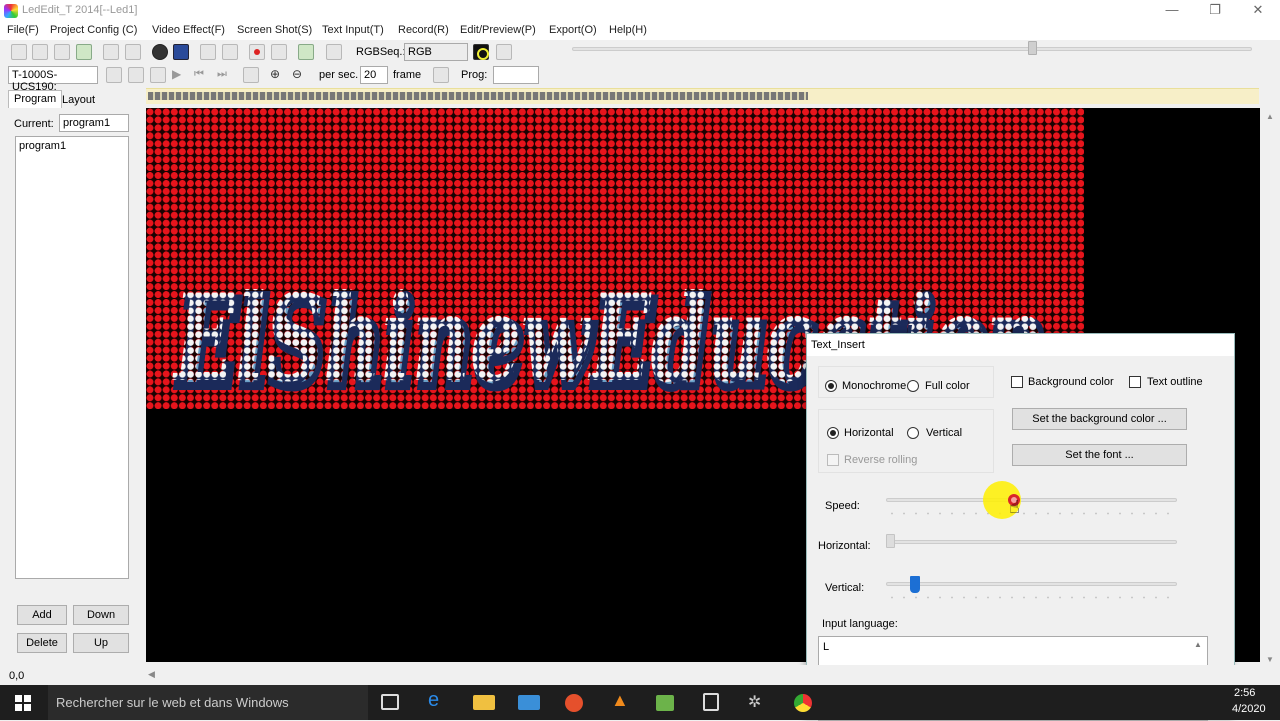 This screenshot has height=721, width=1280. What do you see at coordinates (1271, 386) in the screenshot?
I see `vertical-scrollbar` at bounding box center [1271, 386].